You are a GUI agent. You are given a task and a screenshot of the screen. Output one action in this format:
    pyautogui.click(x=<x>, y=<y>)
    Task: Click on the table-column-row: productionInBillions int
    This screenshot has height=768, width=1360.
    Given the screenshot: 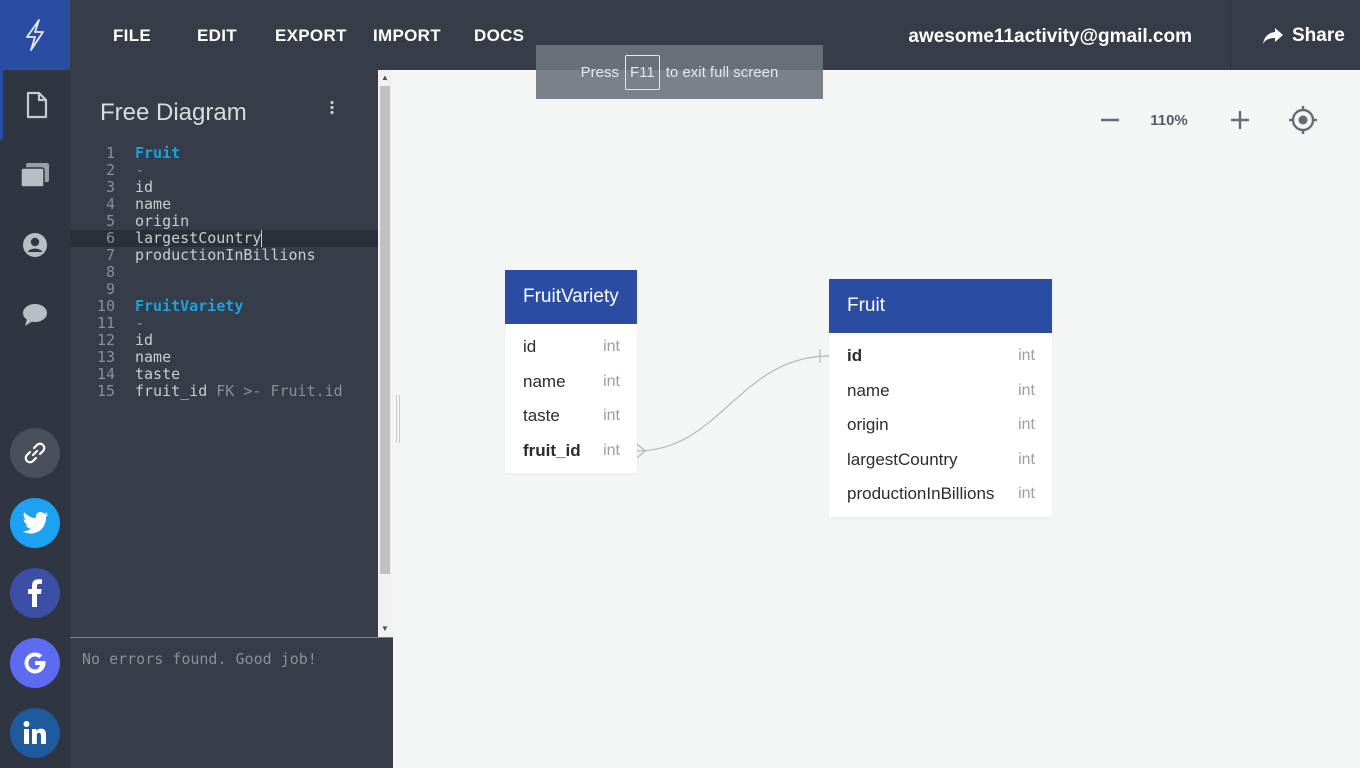 What is the action you would take?
    pyautogui.click(x=940, y=494)
    